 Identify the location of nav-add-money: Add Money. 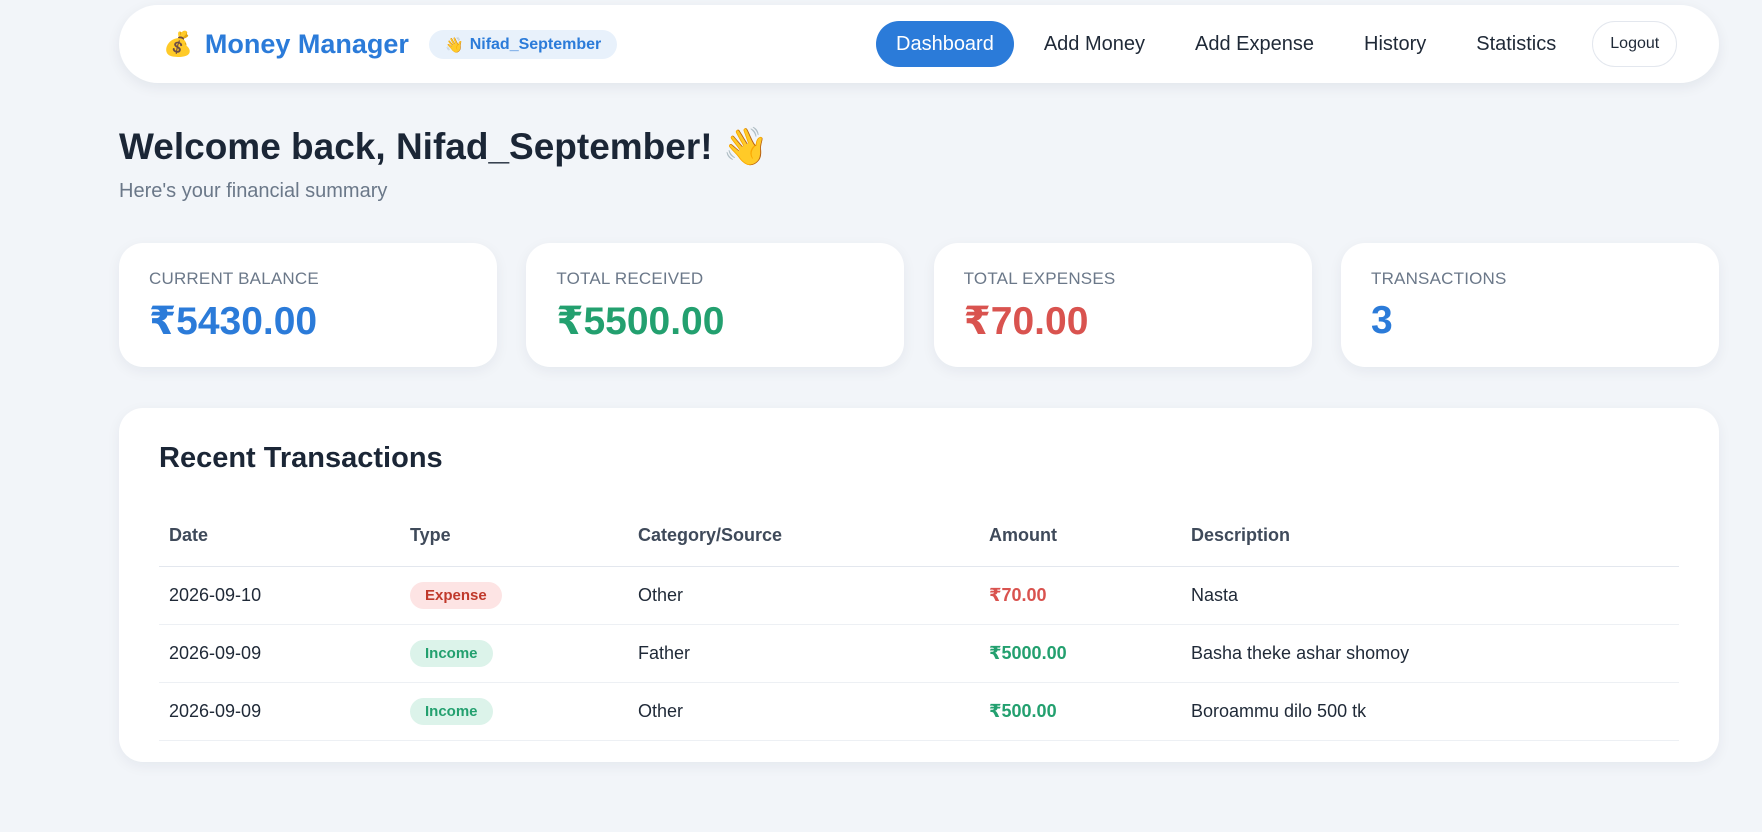
(1094, 44).